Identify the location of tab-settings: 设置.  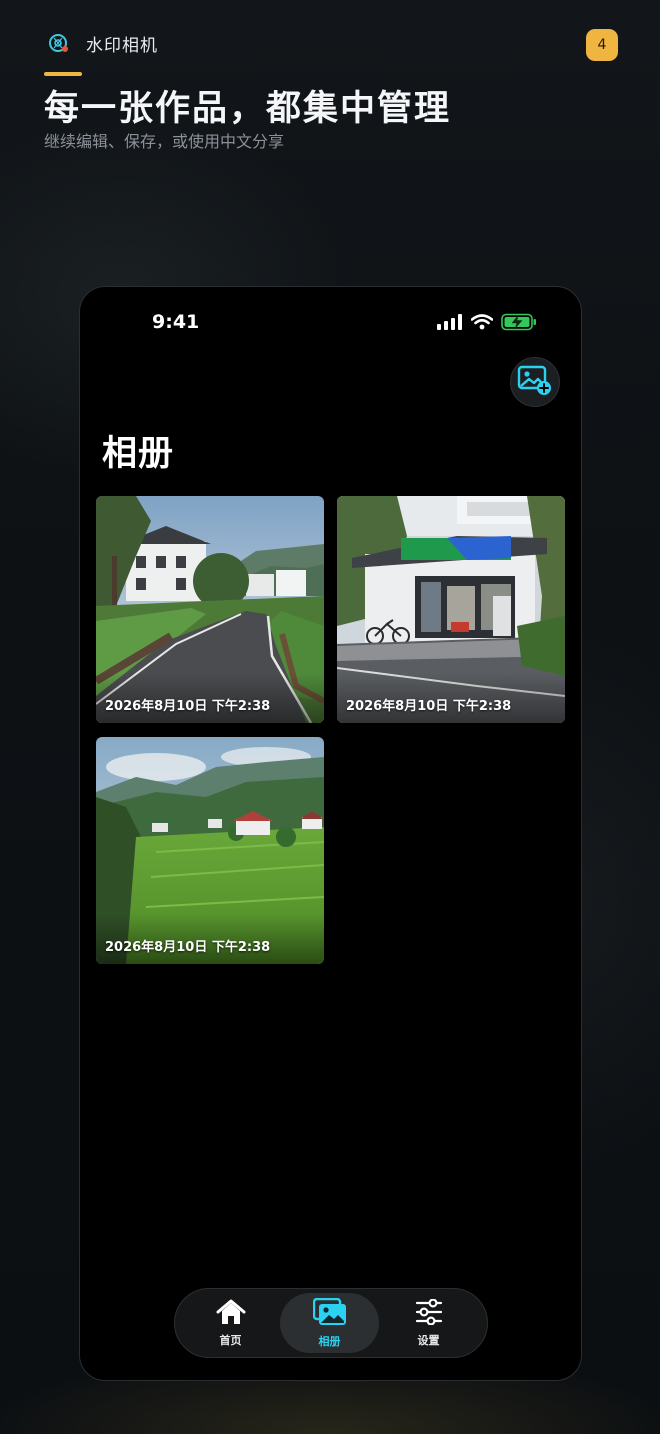
(428, 1323).